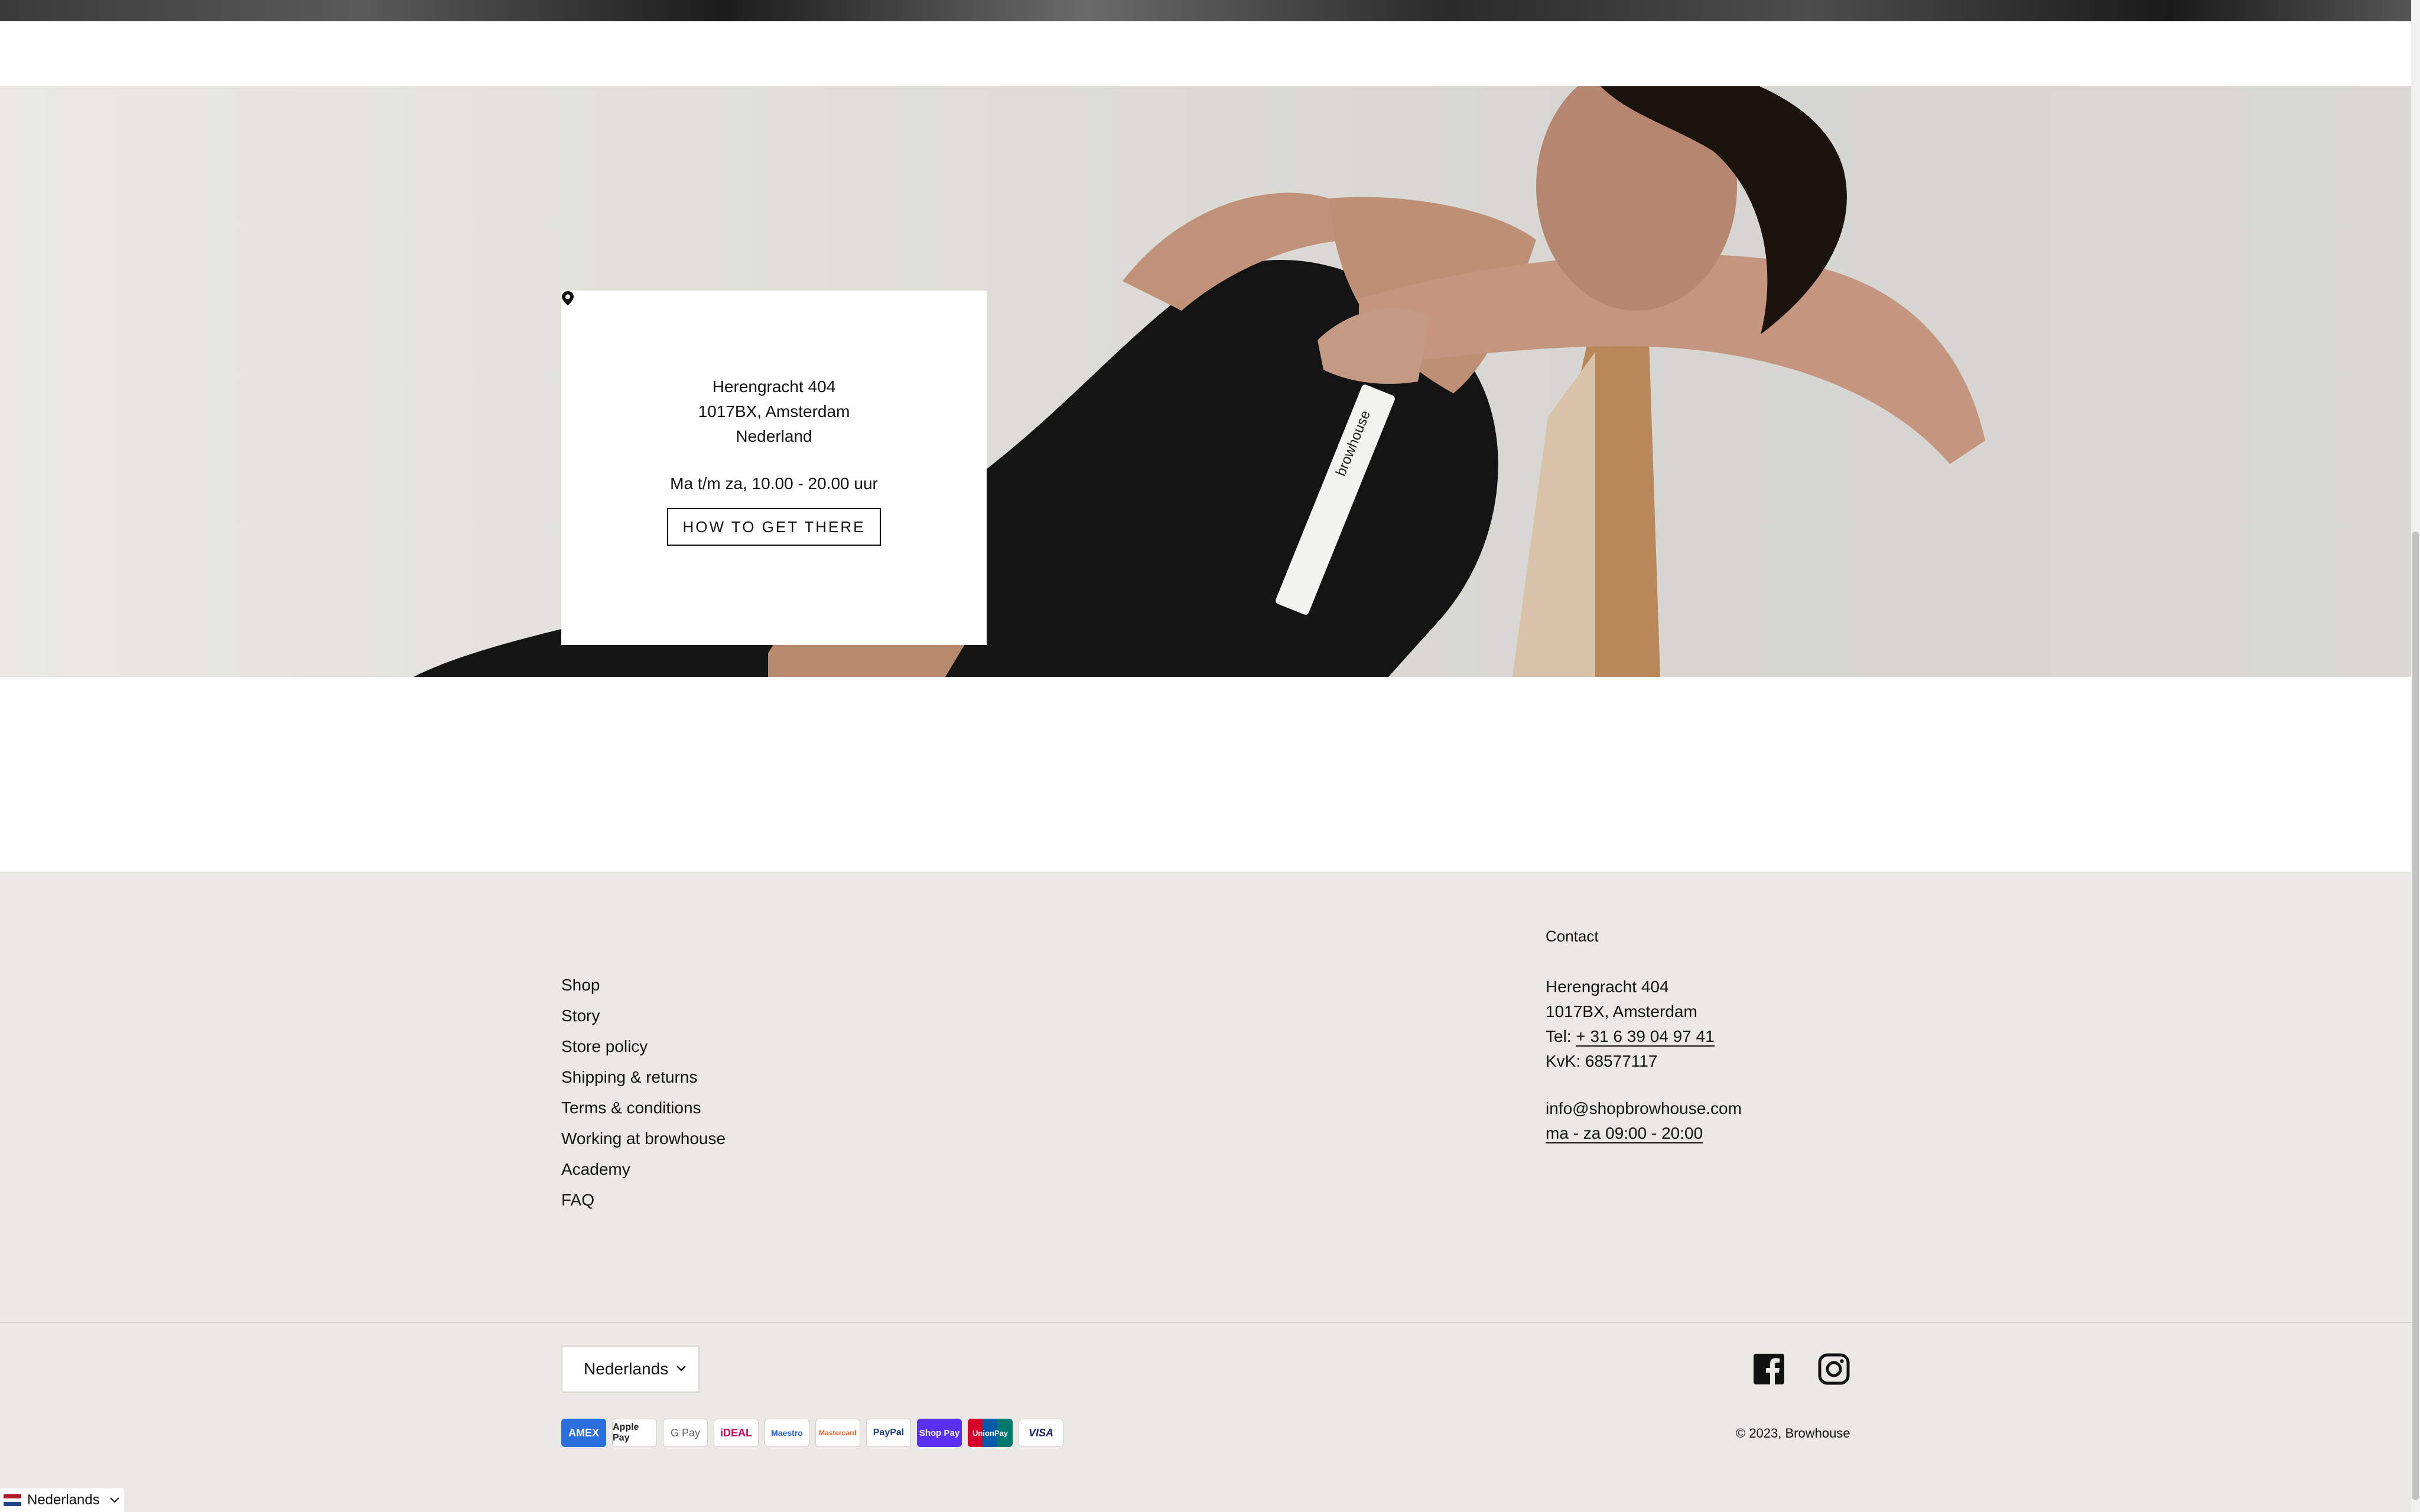 This screenshot has width=2420, height=1512. What do you see at coordinates (1793, 1433) in the screenshot?
I see `copyright: © 2023, Browhouse` at bounding box center [1793, 1433].